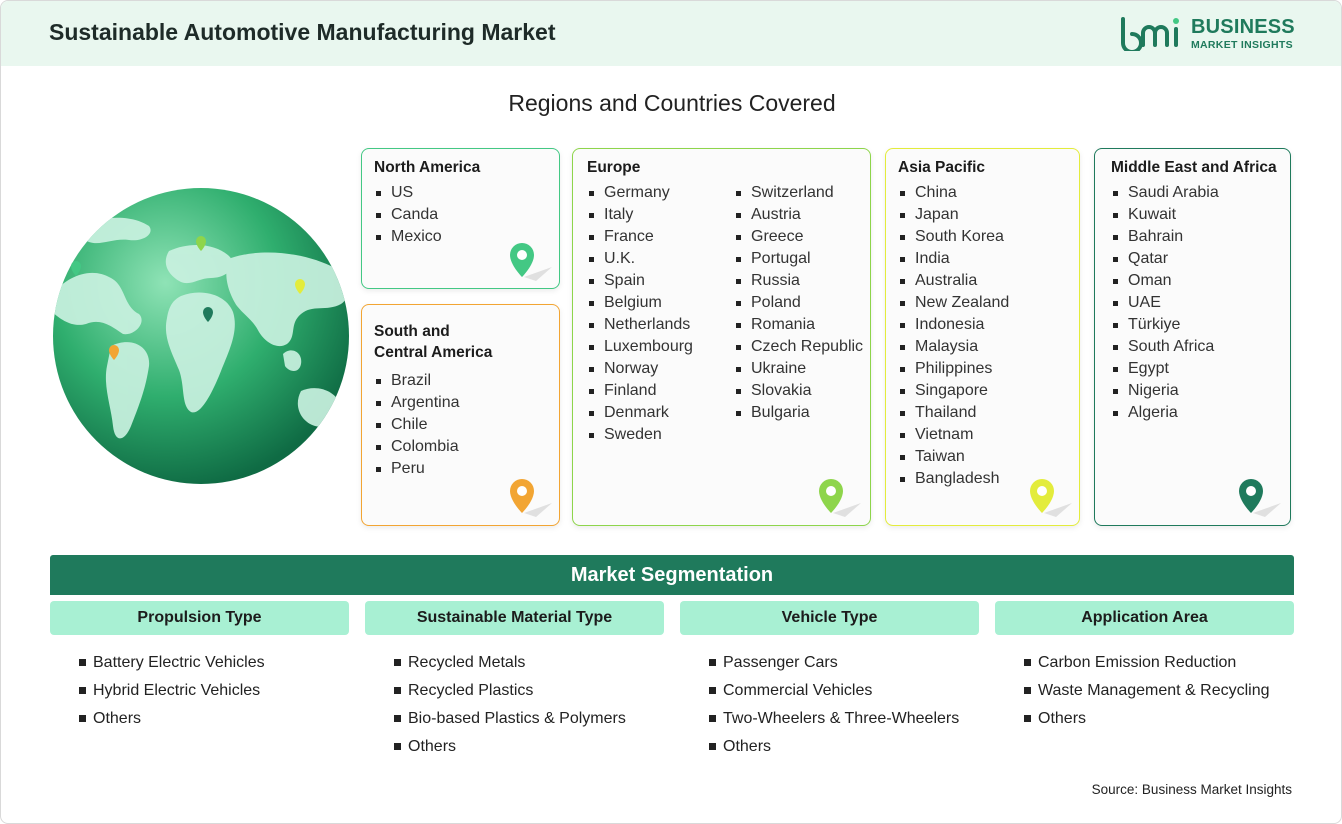 Image resolution: width=1342 pixels, height=824 pixels. I want to click on country-item: Saudi Arabia, so click(1165, 193).